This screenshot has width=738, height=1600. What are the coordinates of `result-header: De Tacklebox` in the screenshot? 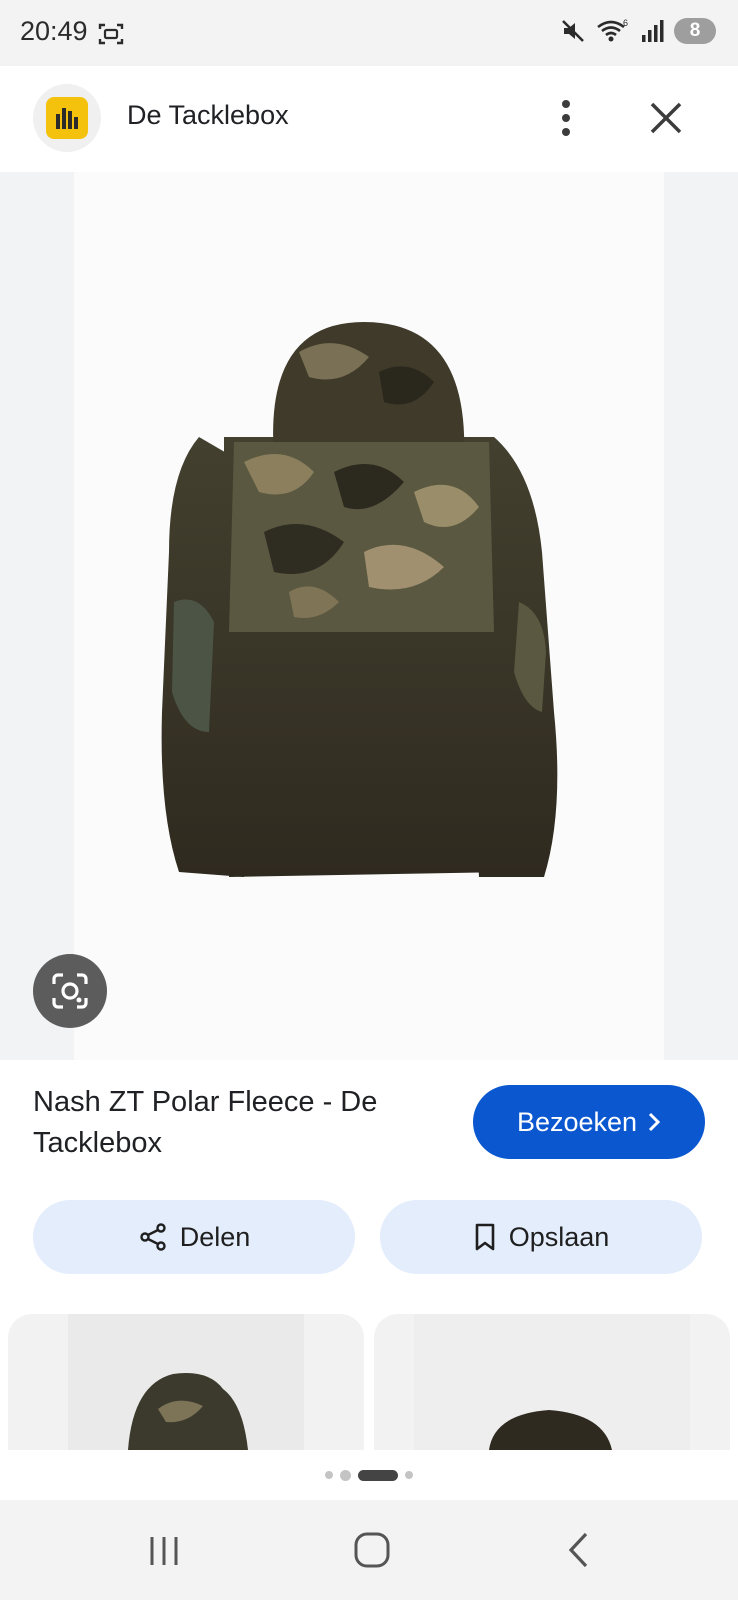 It's located at (369, 119).